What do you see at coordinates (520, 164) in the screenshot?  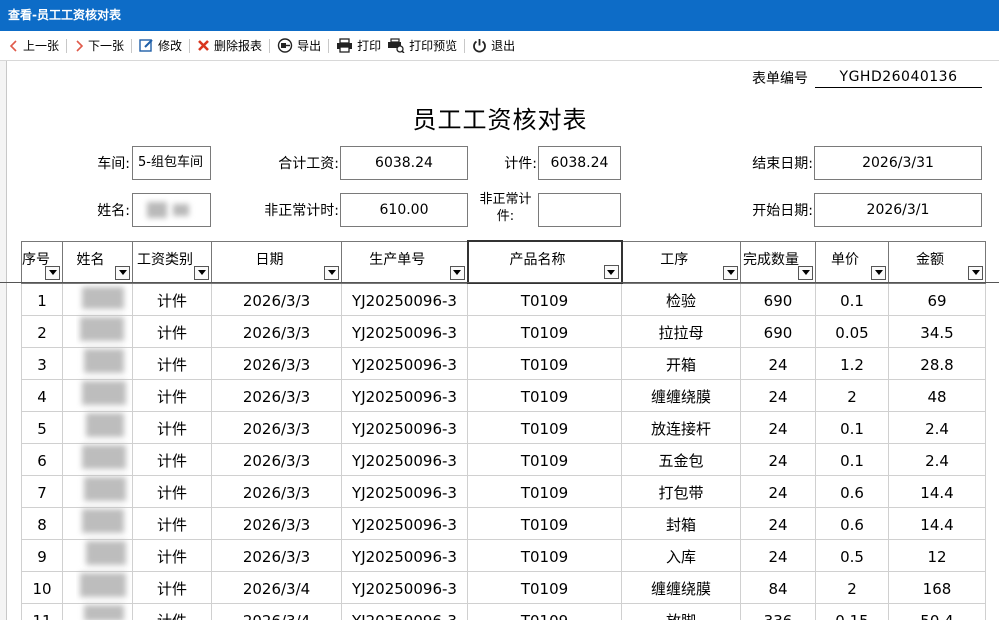 I see `piece-label: 计件:` at bounding box center [520, 164].